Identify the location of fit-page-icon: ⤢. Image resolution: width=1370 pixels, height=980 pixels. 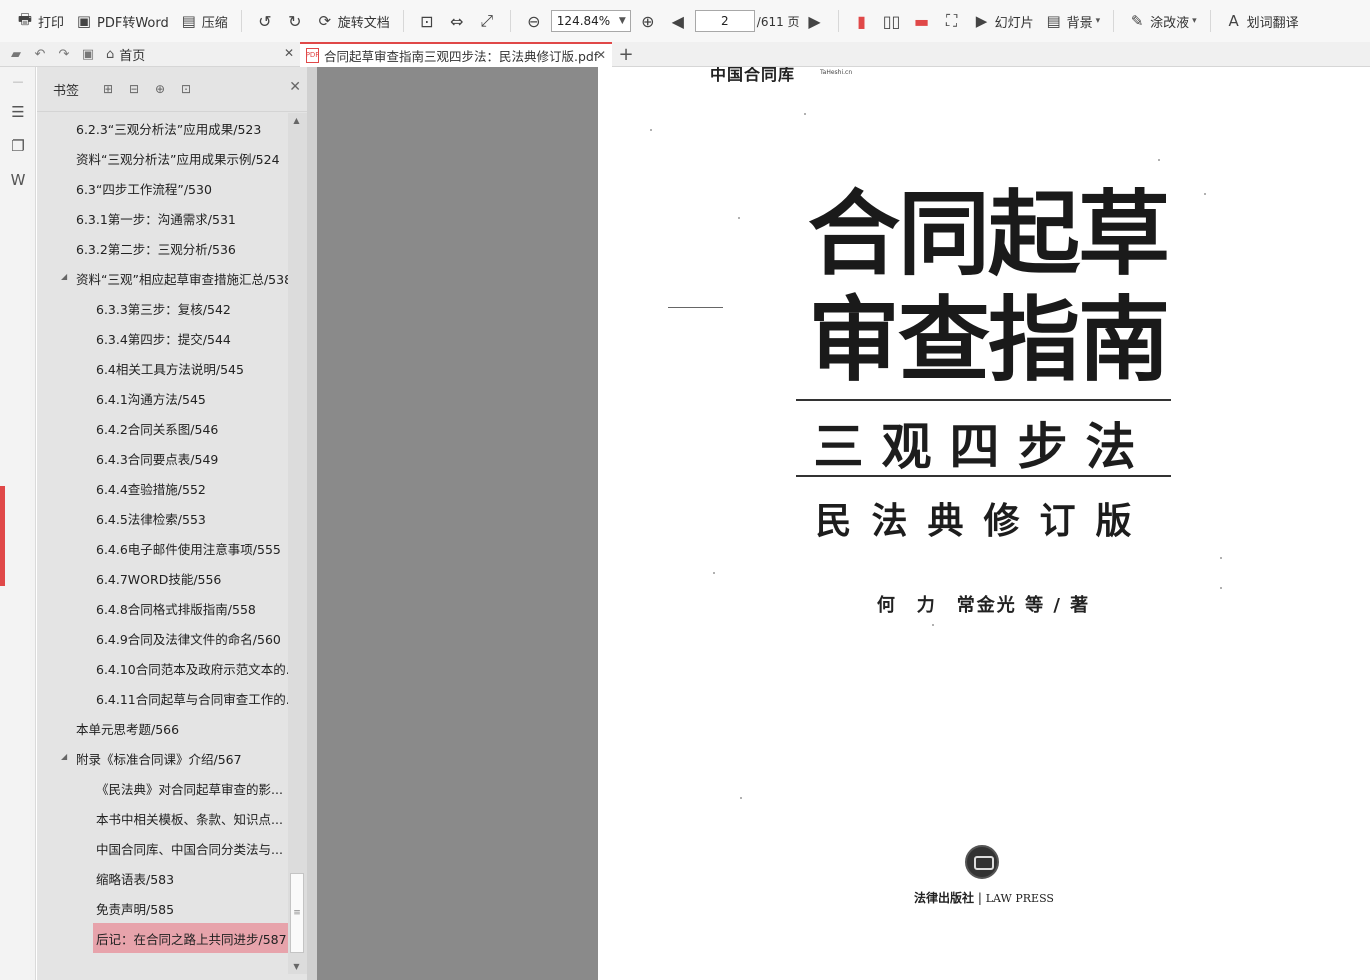
(487, 21).